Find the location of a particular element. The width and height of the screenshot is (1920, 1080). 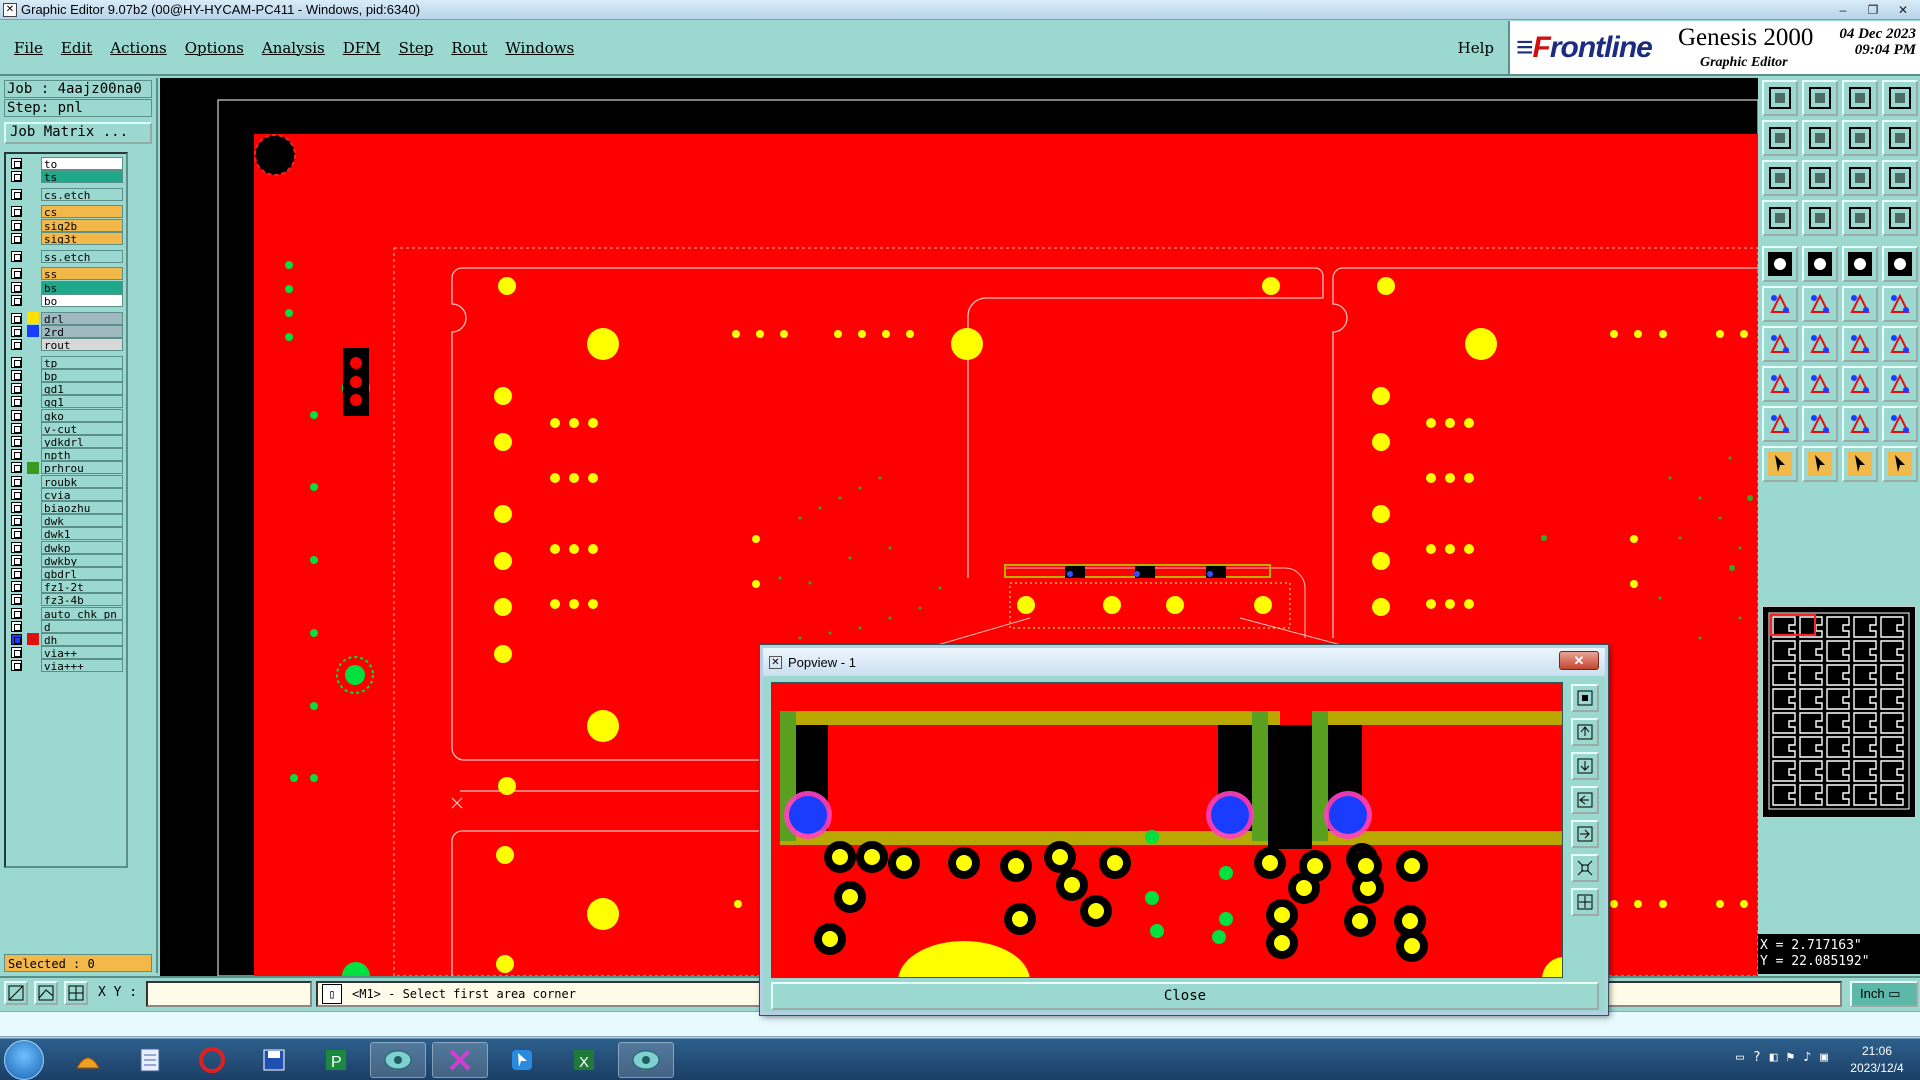

taskbar-clock: 21:06 2023/12/4 is located at coordinates (1877, 1060).